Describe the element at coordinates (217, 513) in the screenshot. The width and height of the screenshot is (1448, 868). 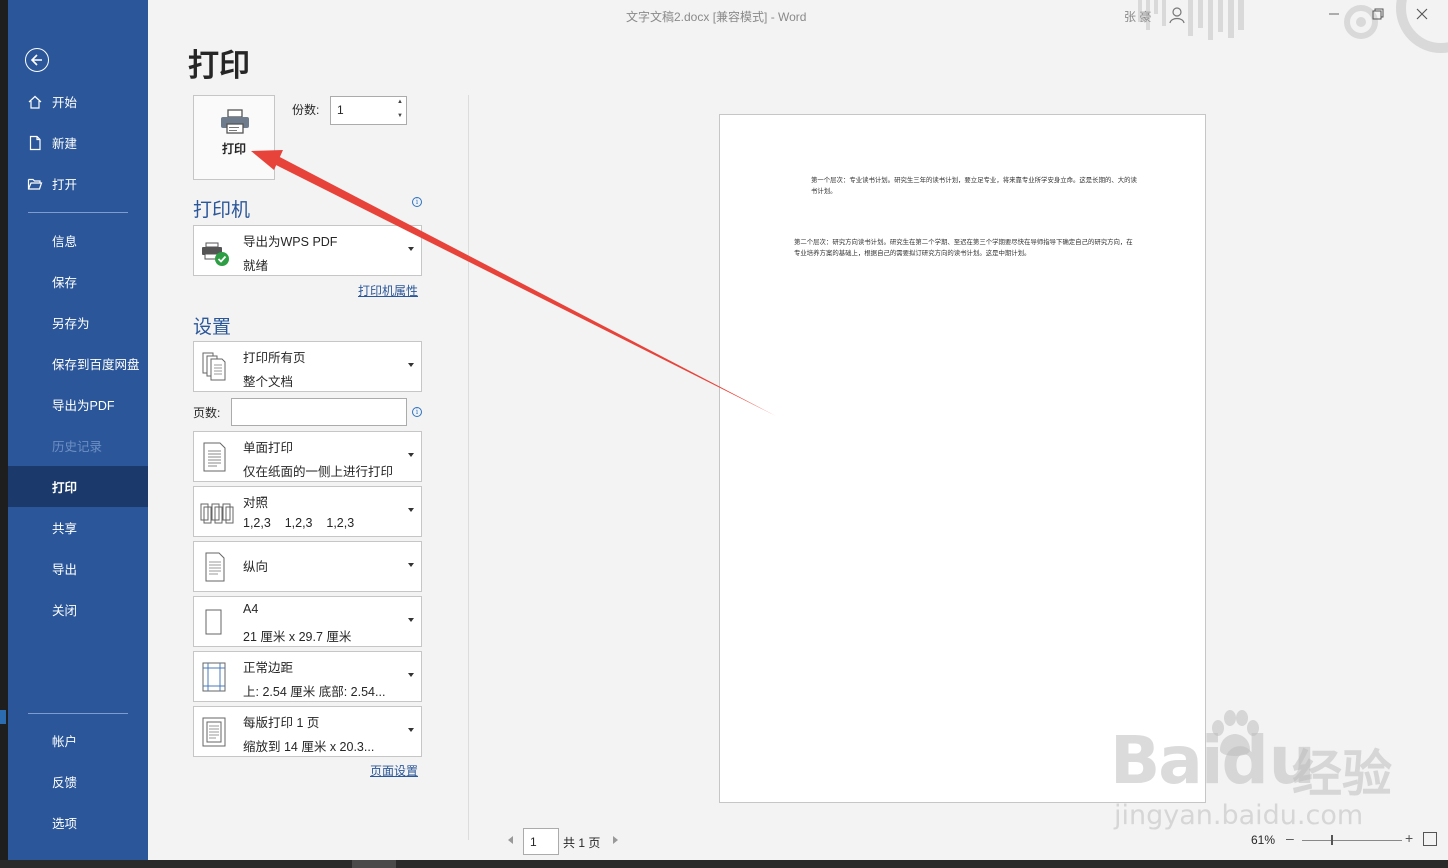
I see `collated-icon` at that location.